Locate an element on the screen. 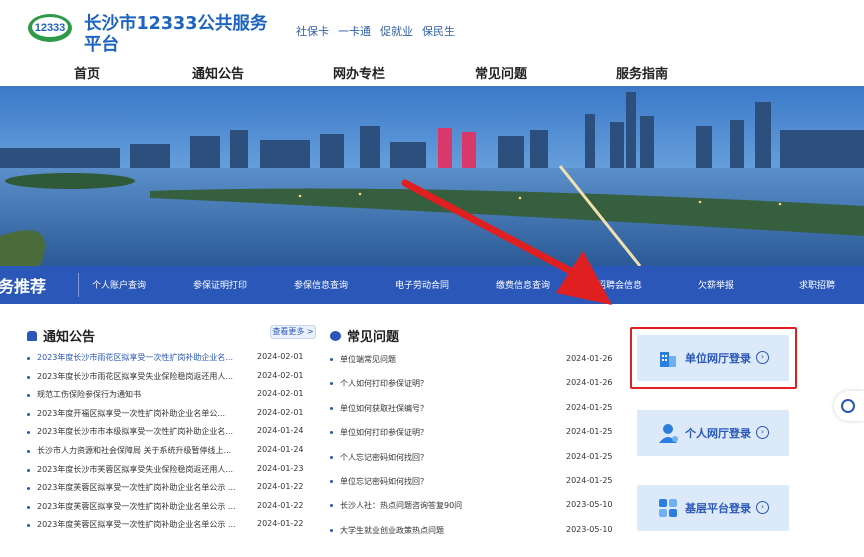 This screenshot has width=864, height=557. nav-faq: 常见问题 is located at coordinates (501, 72).